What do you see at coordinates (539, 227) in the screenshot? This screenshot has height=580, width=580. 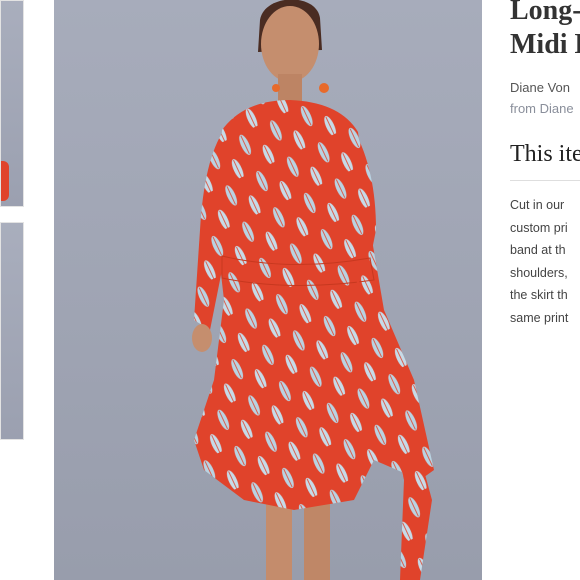 I see `description-line: custom pri` at bounding box center [539, 227].